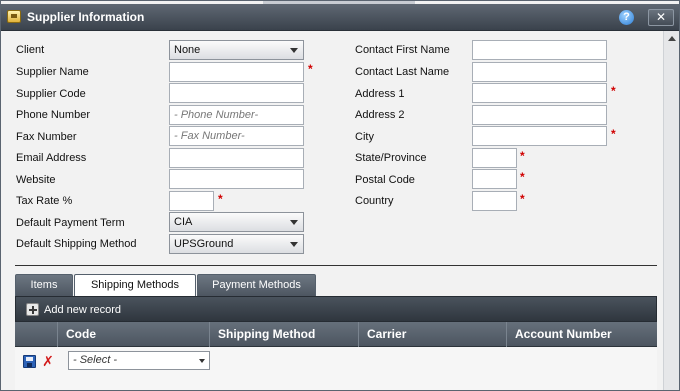 This screenshot has height=391, width=680. I want to click on contact-last-name-label: Contact Last Name, so click(402, 72).